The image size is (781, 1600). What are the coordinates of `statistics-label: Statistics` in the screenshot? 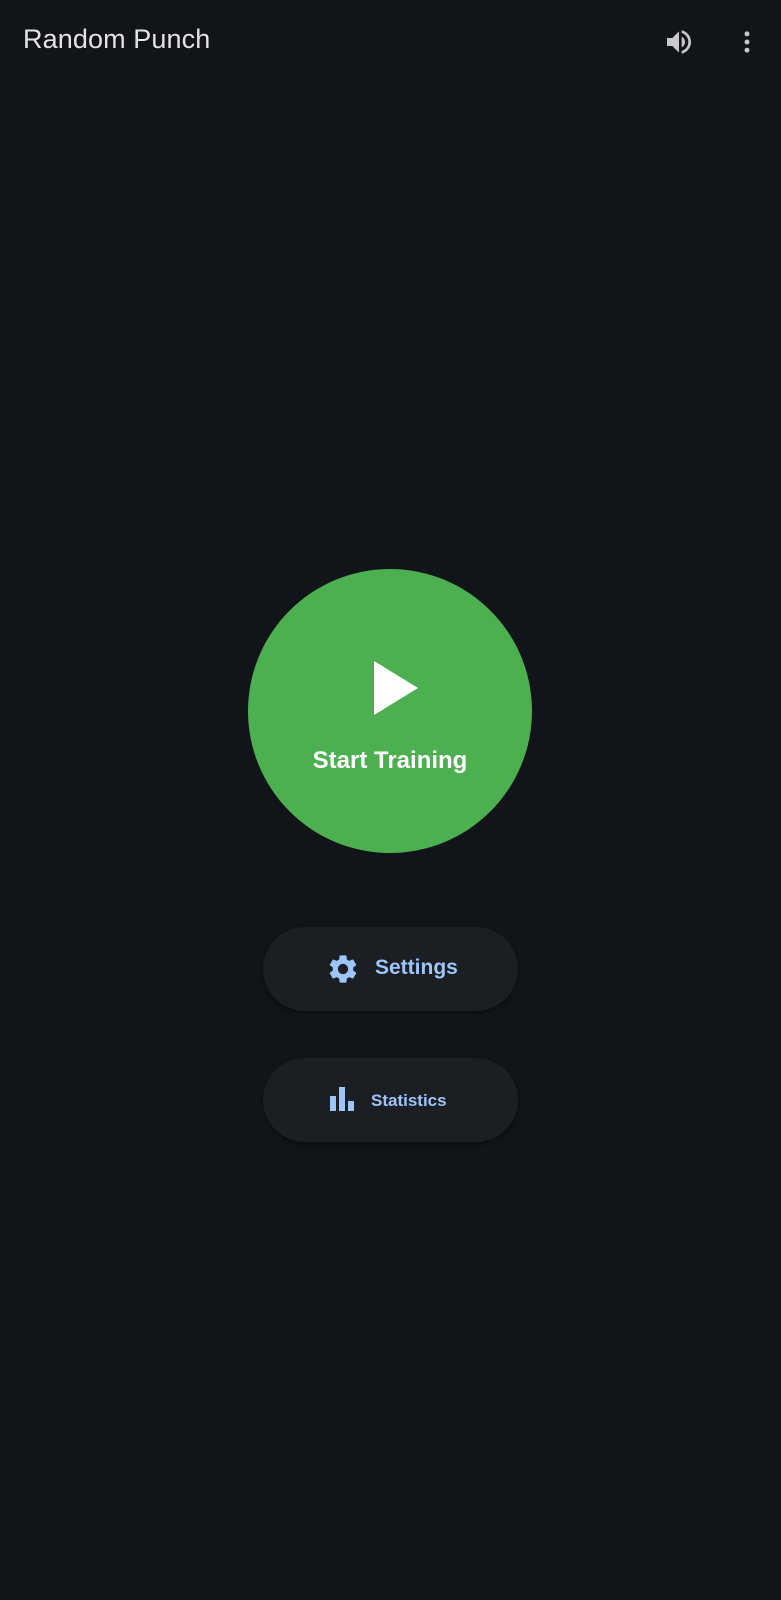 It's located at (409, 1100).